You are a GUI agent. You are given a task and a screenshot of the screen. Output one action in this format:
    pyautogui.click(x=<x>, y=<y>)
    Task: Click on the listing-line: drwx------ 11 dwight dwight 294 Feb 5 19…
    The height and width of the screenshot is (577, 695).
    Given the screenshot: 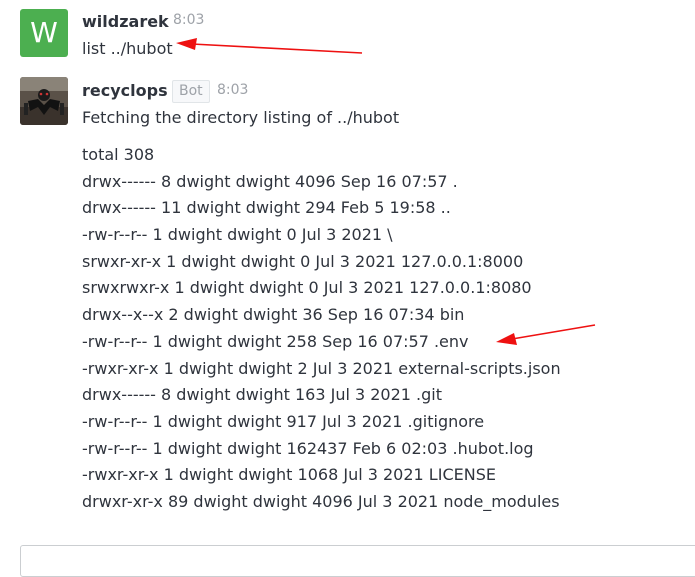 What is the action you would take?
    pyautogui.click(x=266, y=208)
    